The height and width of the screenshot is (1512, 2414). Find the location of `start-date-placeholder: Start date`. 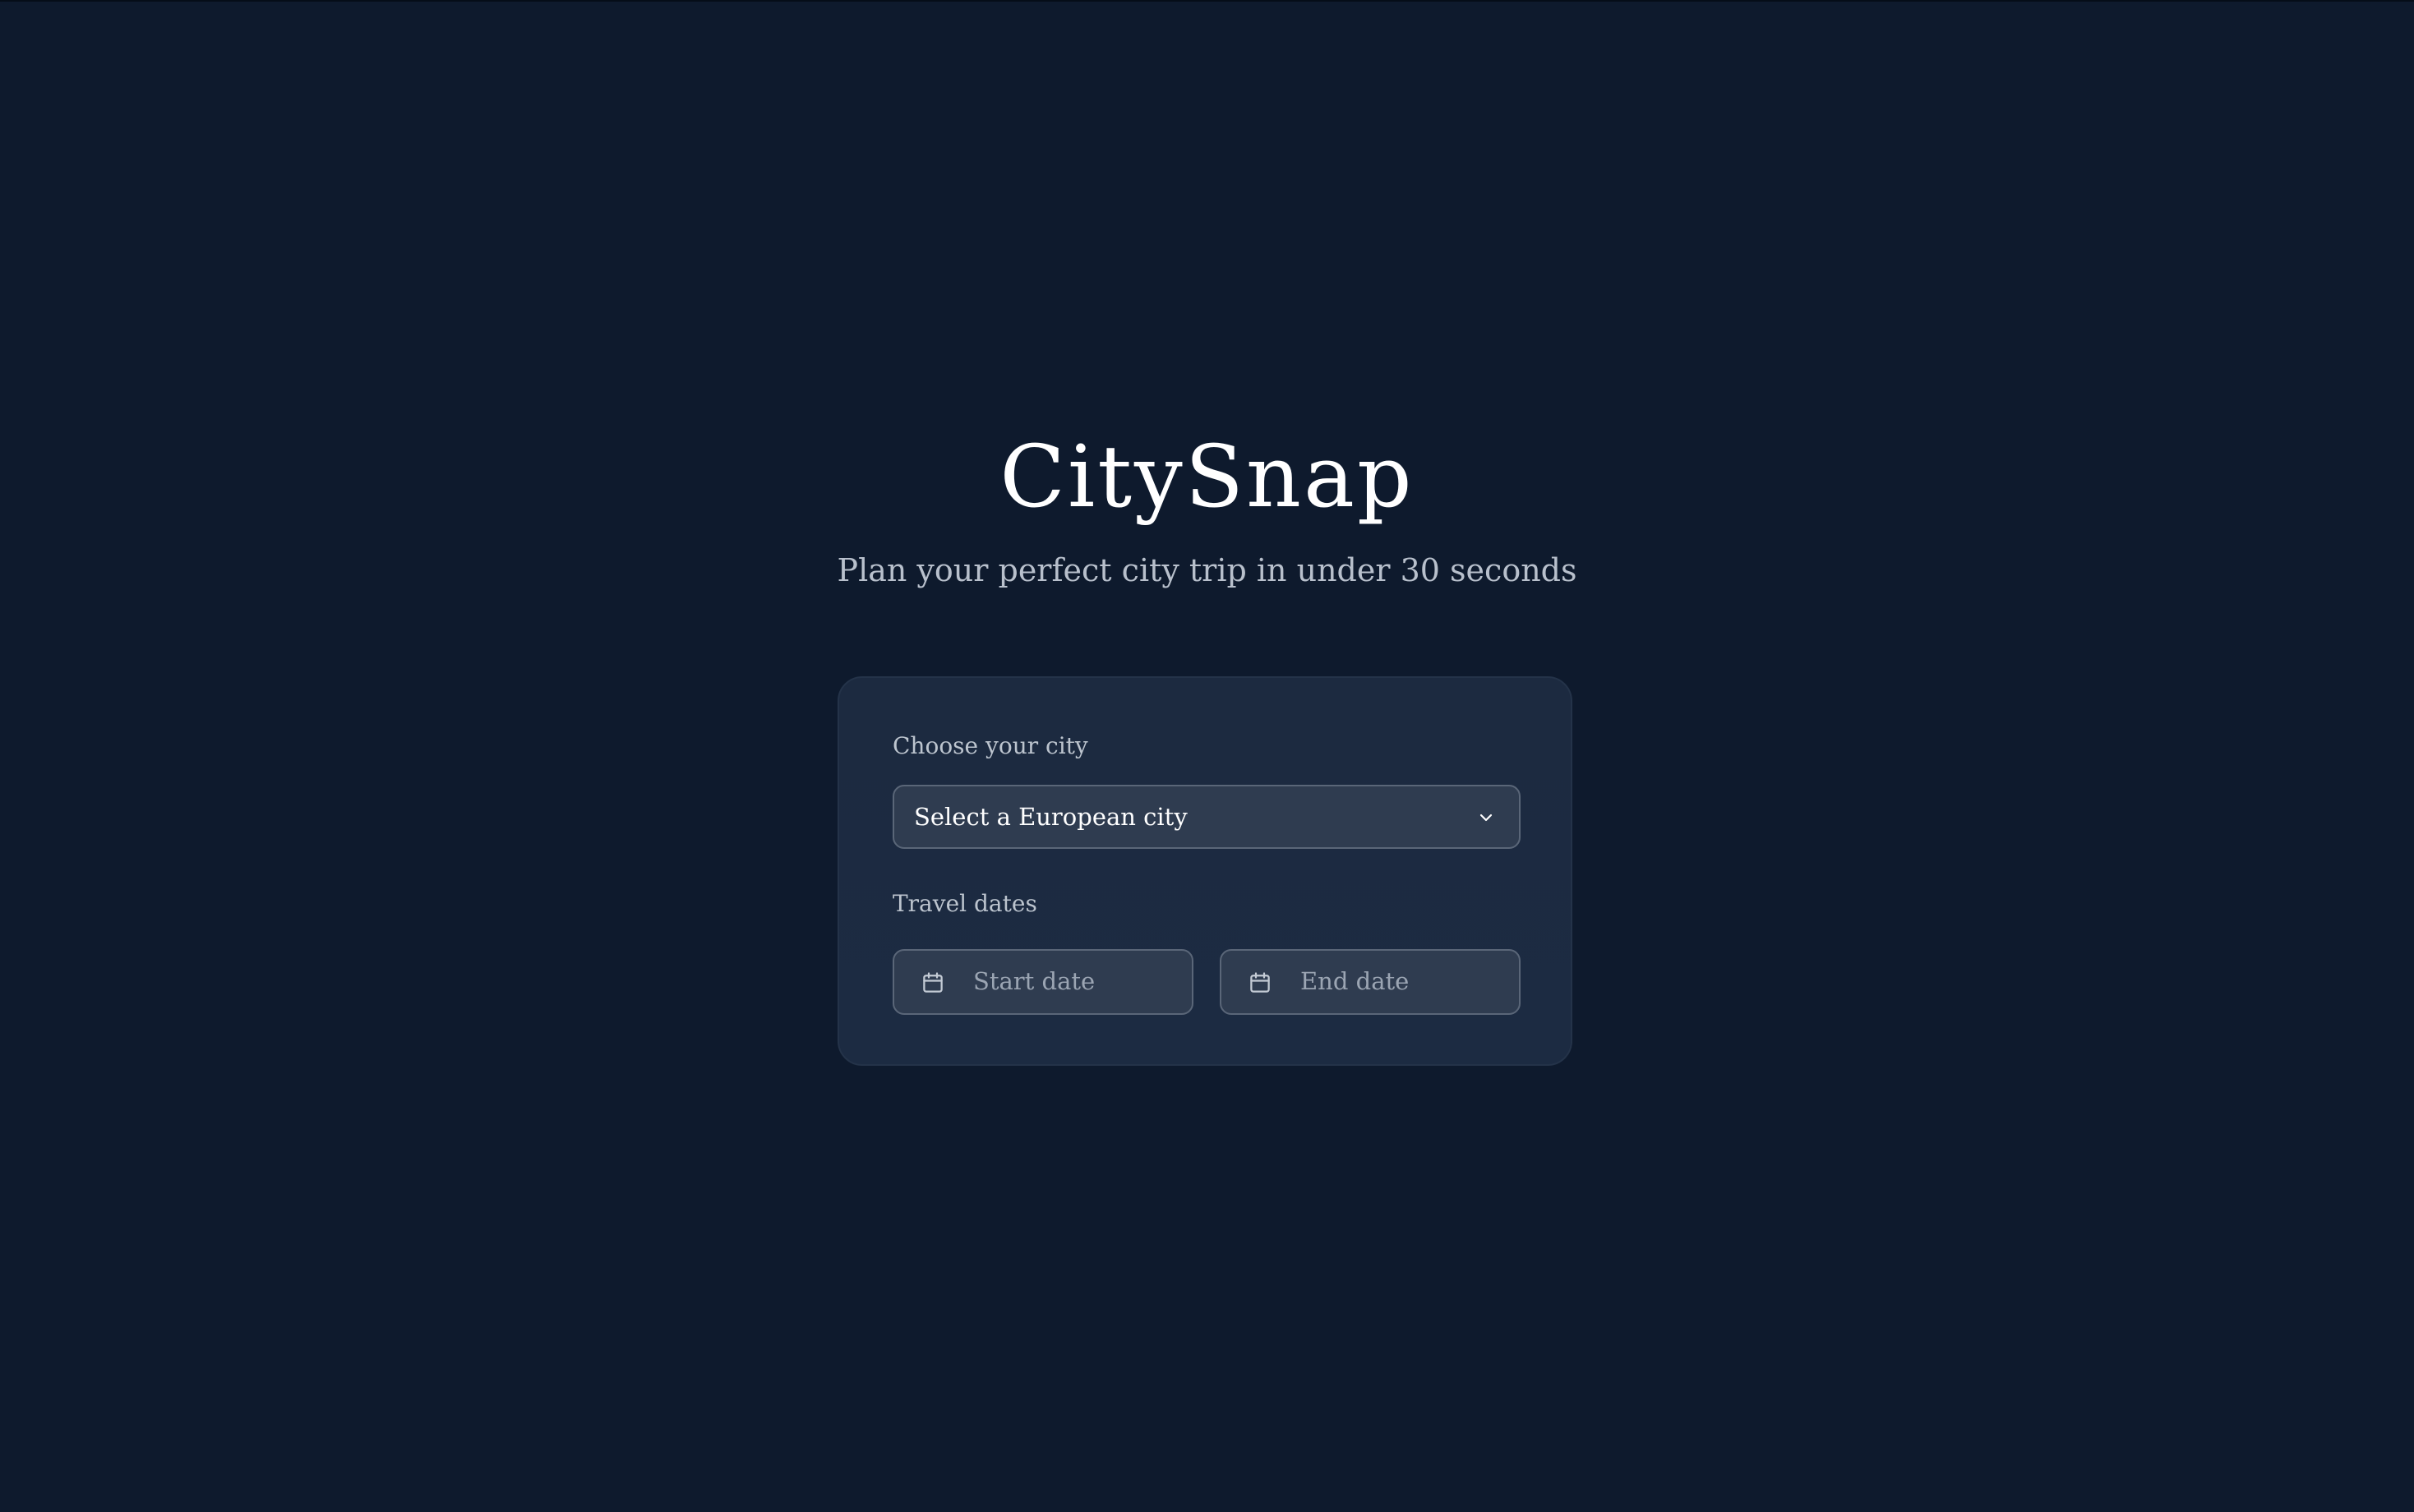

start-date-placeholder: Start date is located at coordinates (1034, 981).